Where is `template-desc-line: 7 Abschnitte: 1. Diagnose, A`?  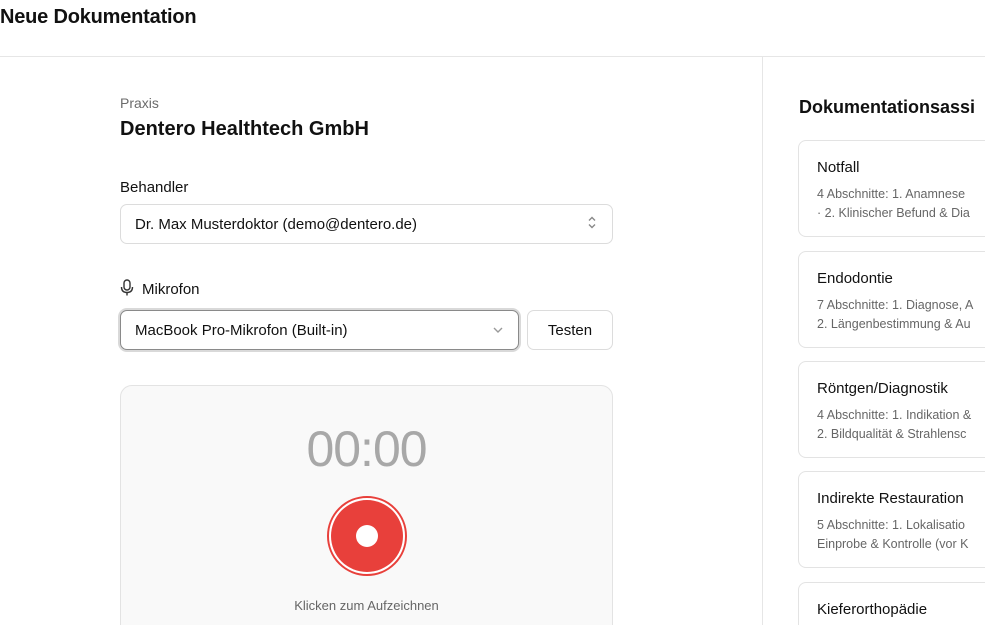 template-desc-line: 7 Abschnitte: 1. Diagnose, A is located at coordinates (895, 305).